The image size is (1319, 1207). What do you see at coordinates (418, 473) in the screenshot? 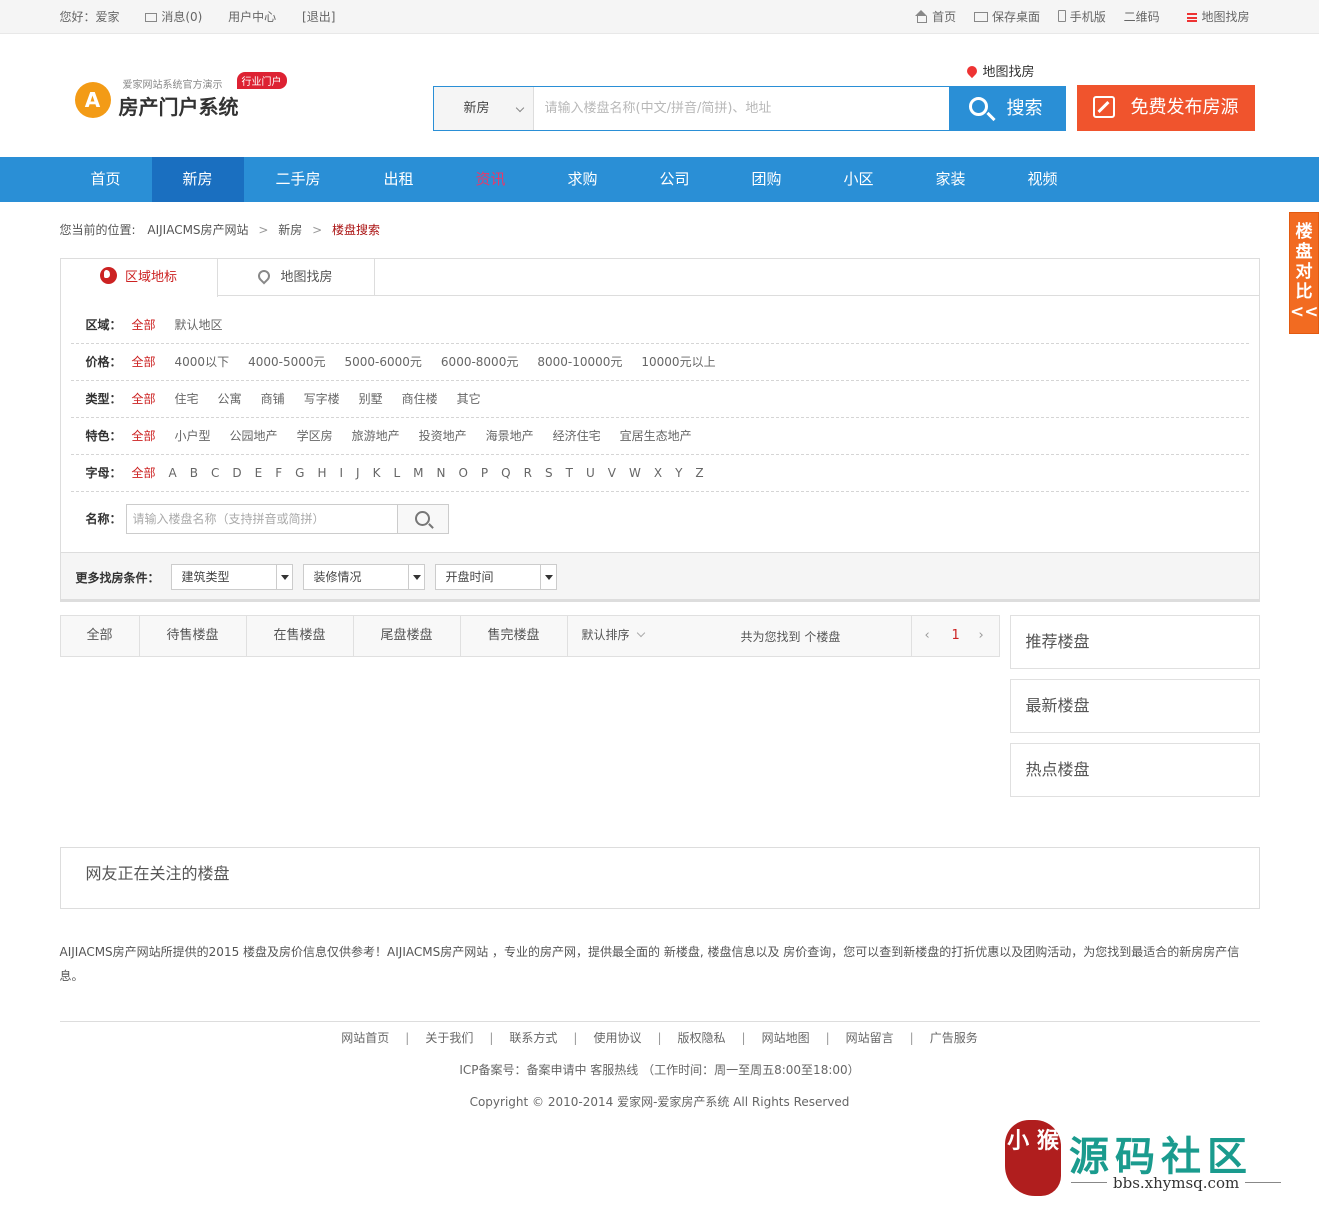
I see `filter-option: M` at bounding box center [418, 473].